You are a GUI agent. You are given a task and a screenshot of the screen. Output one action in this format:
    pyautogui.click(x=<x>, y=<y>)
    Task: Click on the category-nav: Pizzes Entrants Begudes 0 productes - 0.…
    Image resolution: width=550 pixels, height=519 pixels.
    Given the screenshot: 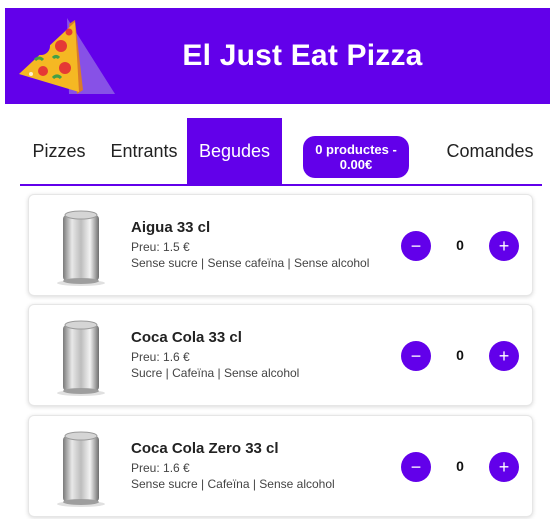 What is the action you would take?
    pyautogui.click(x=281, y=152)
    